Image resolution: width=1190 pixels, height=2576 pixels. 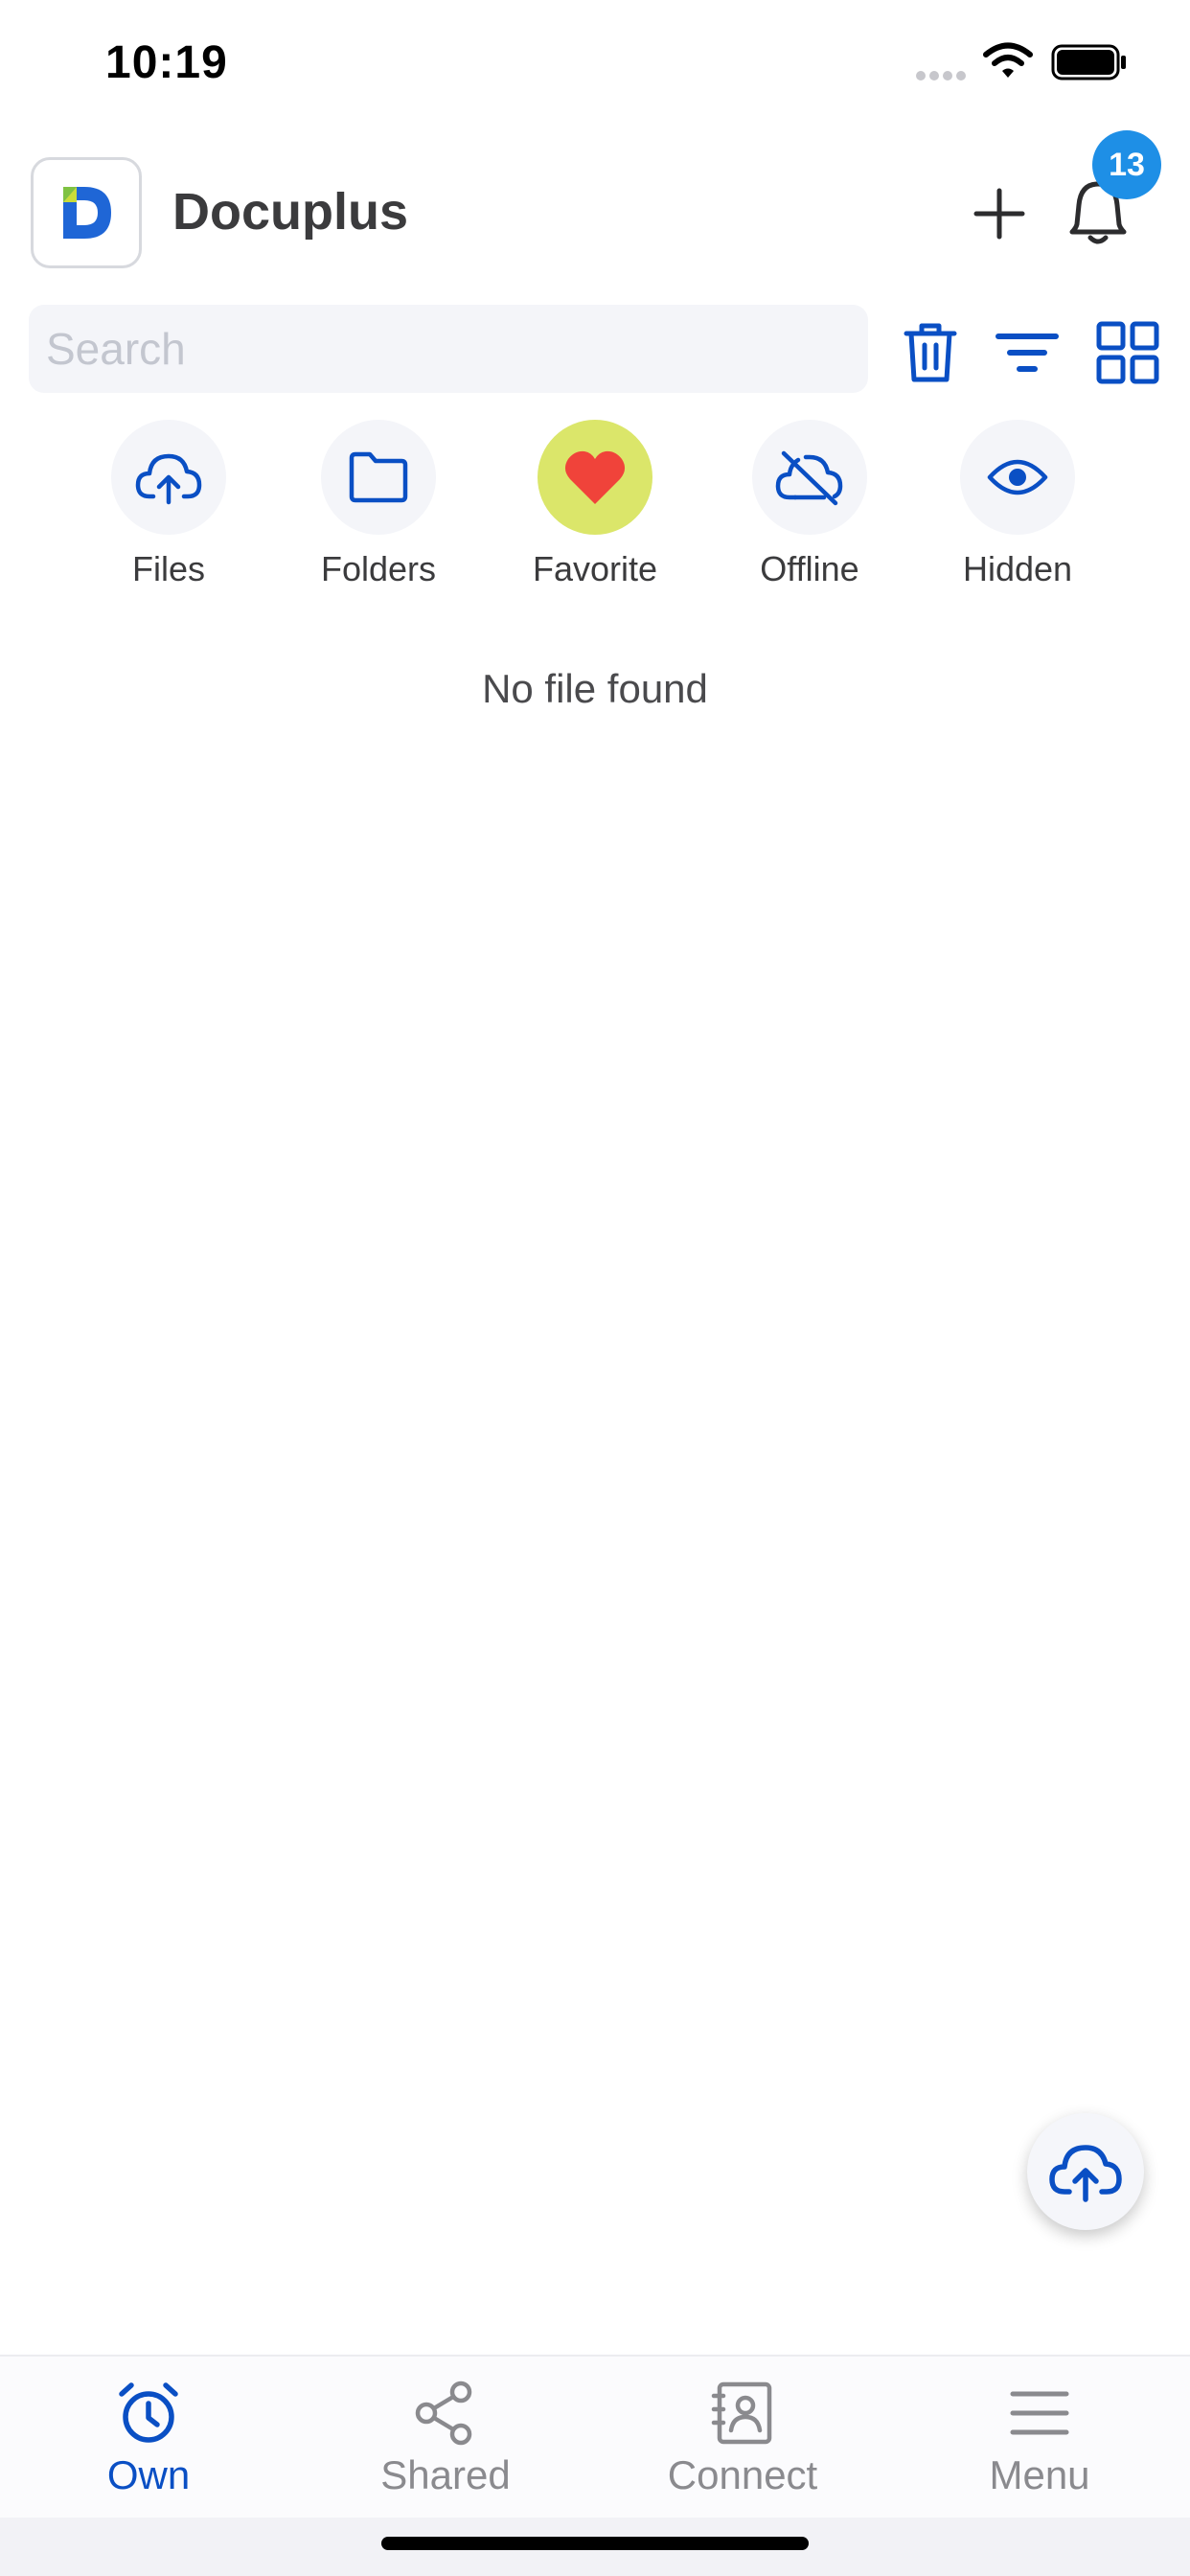 What do you see at coordinates (595, 568) in the screenshot?
I see `category-label: Favorite` at bounding box center [595, 568].